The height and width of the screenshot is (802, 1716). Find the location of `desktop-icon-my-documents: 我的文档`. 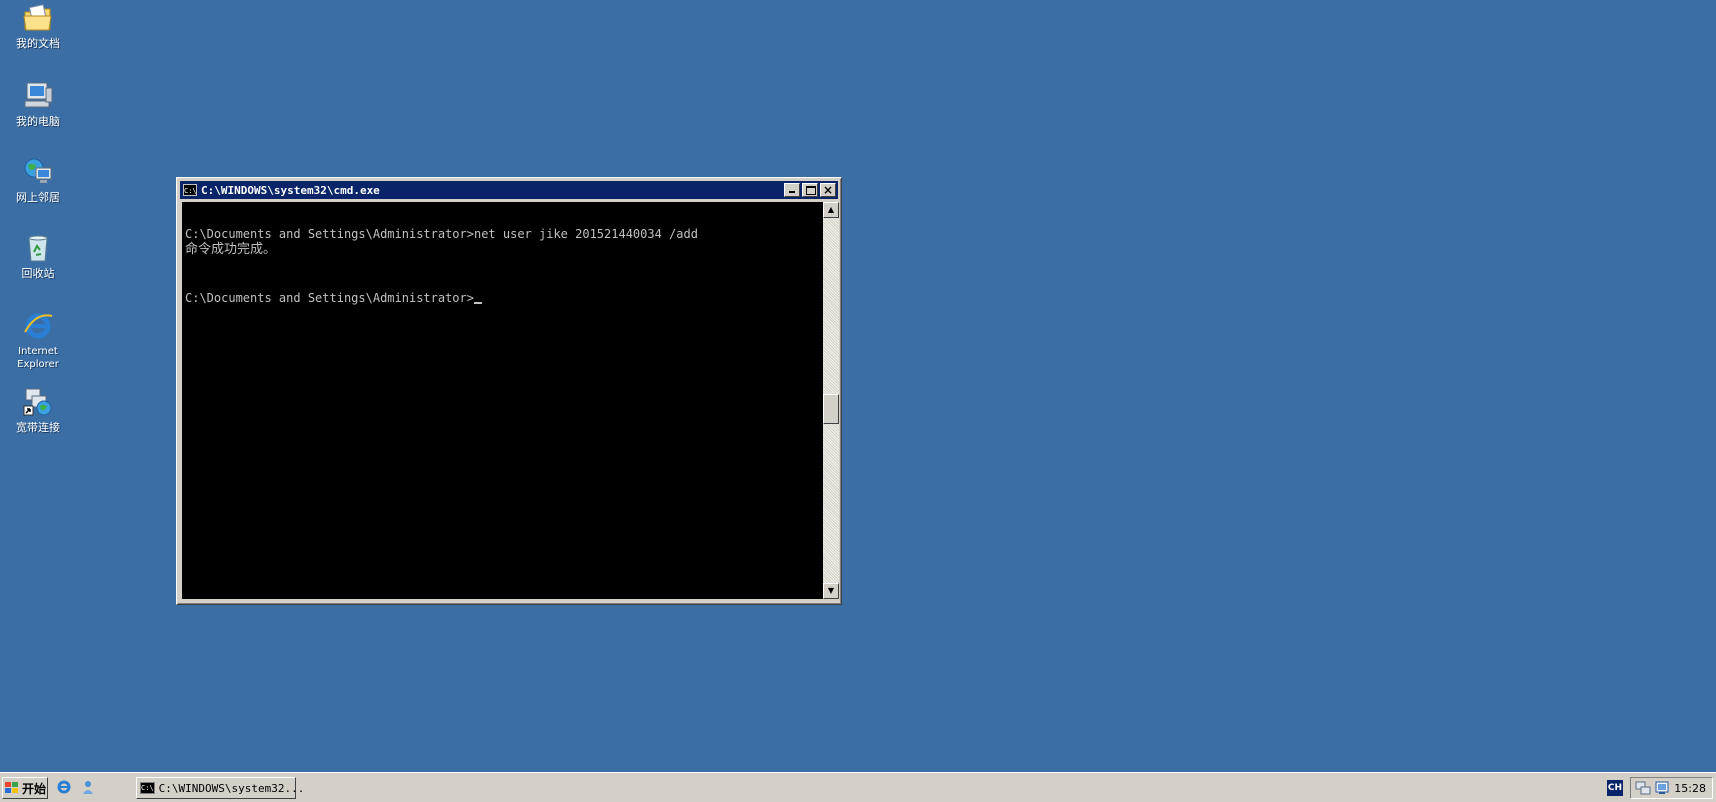

desktop-icon-my-documents: 我的文档 is located at coordinates (38, 26).